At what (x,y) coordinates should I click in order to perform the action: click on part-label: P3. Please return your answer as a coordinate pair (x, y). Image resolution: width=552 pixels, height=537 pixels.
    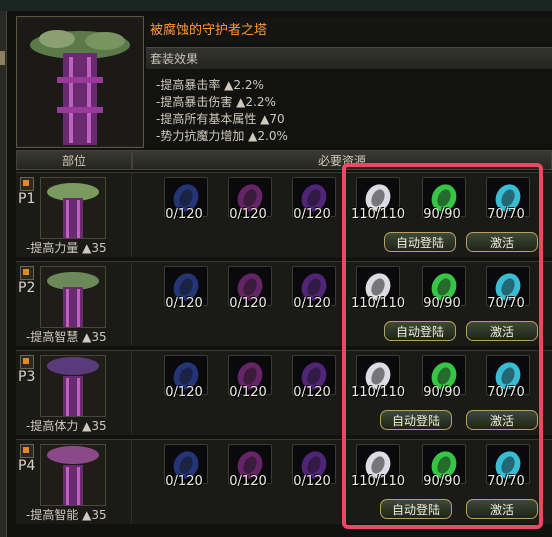
    Looking at the image, I should click on (27, 377).